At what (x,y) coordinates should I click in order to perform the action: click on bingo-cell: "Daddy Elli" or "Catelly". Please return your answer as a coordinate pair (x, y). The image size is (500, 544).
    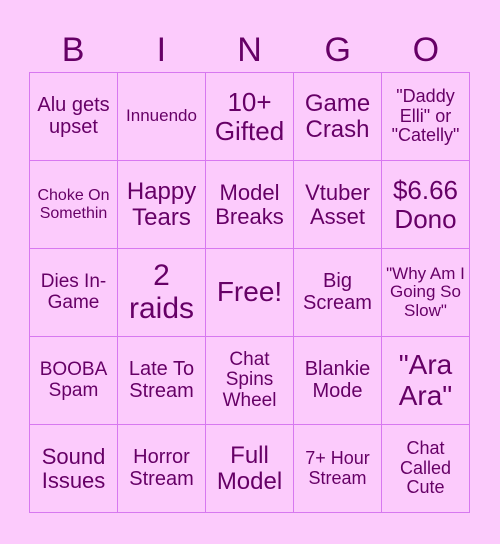
    Looking at the image, I should click on (426, 117).